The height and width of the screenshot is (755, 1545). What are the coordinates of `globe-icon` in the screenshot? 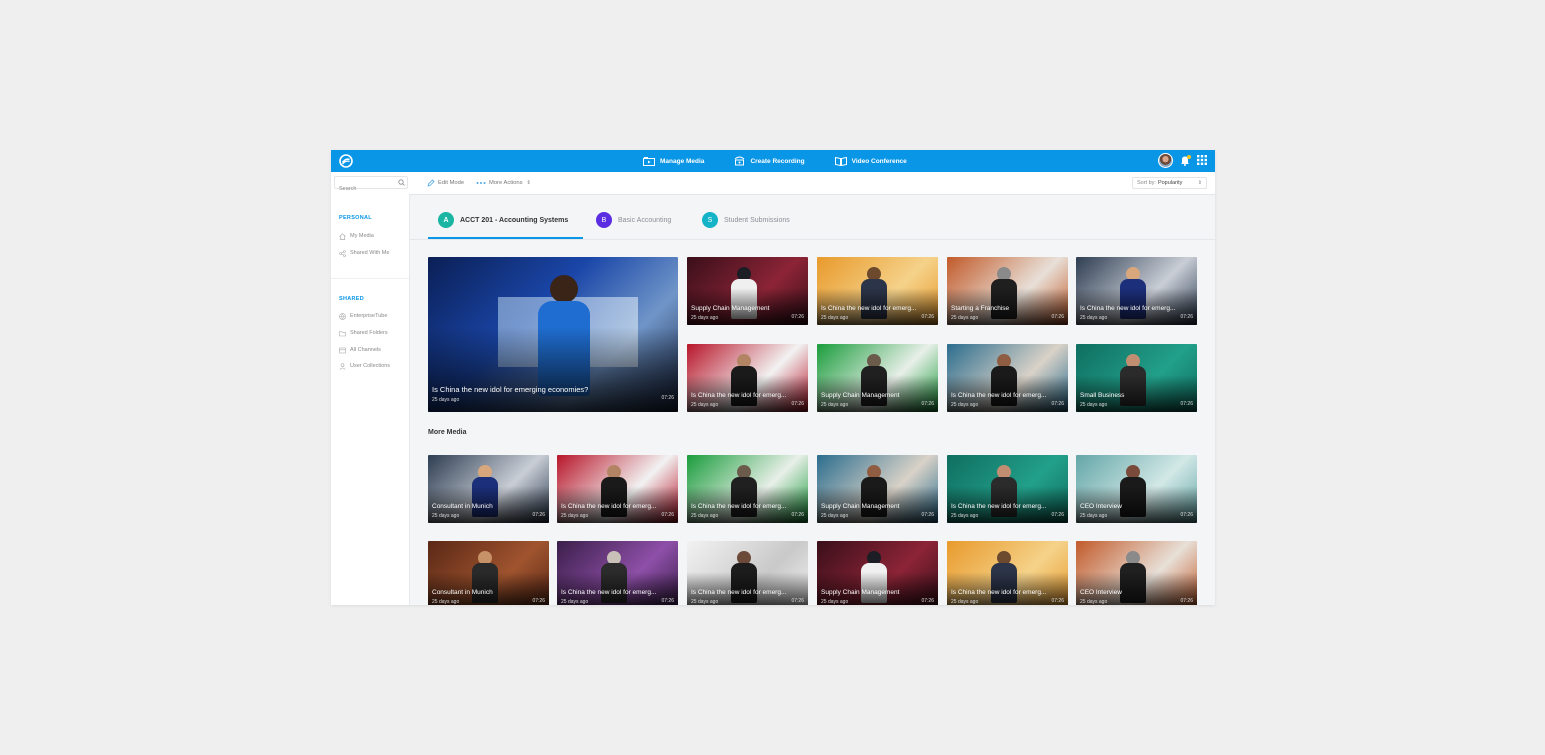 It's located at (342, 316).